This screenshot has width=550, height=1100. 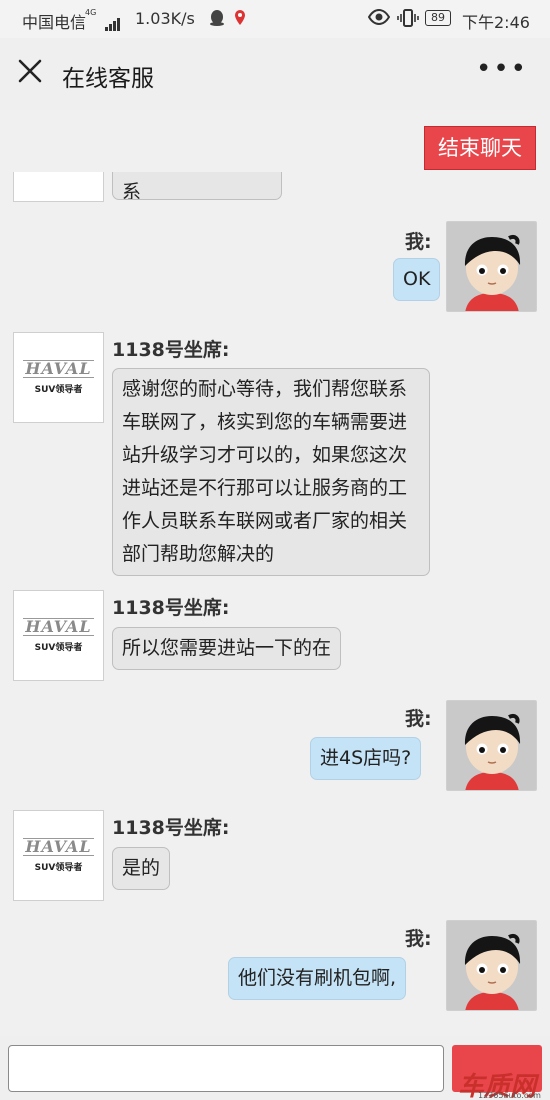 I want to click on end-chat-button: 结束聊天, so click(x=480, y=148).